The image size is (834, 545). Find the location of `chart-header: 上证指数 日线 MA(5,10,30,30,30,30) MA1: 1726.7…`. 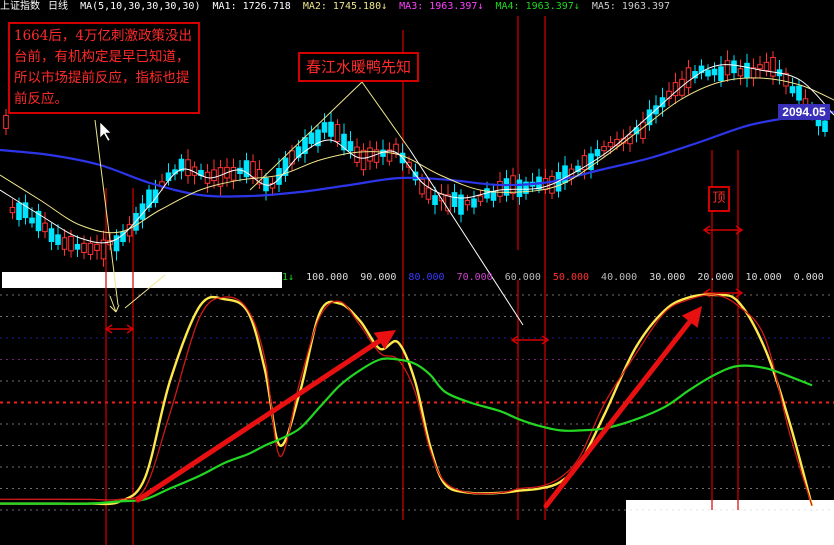

chart-header: 上证指数 日线 MA(5,10,30,30,30,30) MA1: 1726.7… is located at coordinates (417, 8).